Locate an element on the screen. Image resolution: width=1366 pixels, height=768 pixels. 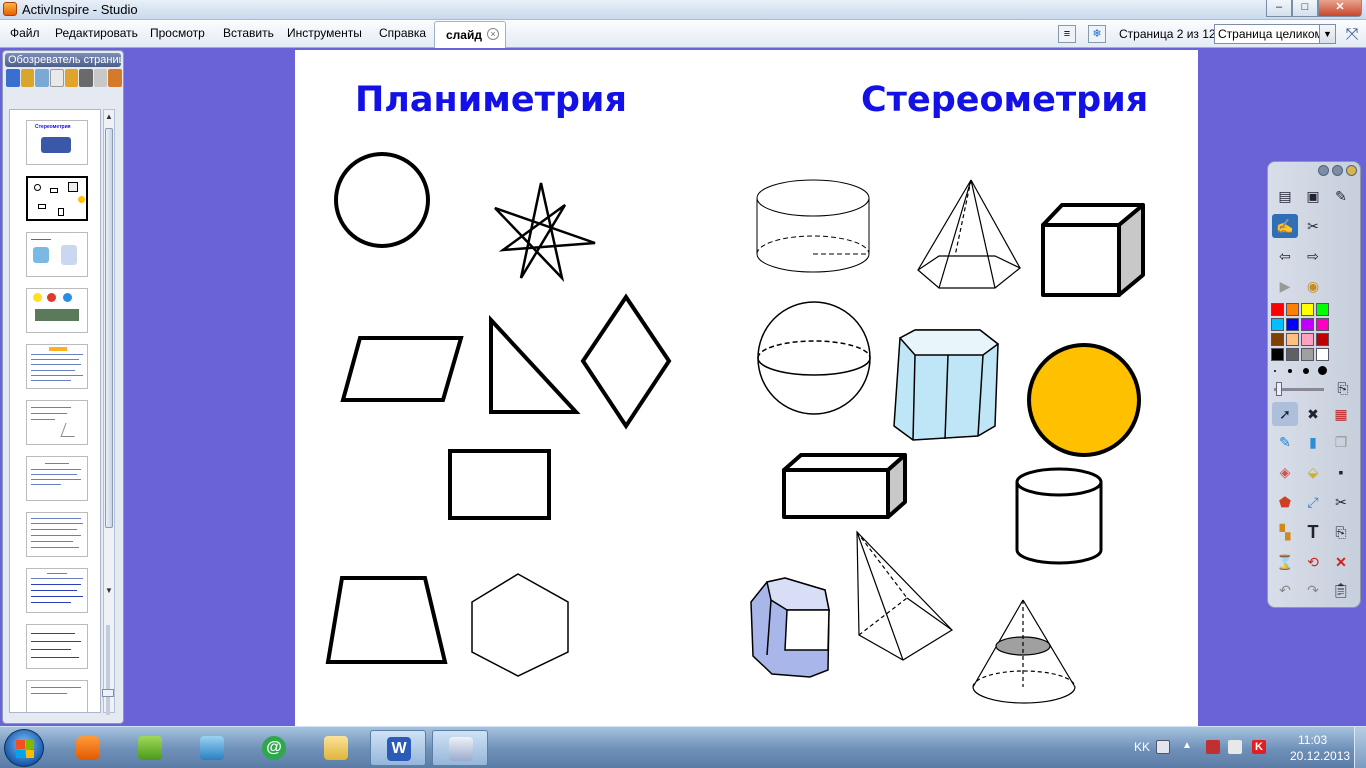
thumbnail-scrollbar: ▲ ▼ is located at coordinates (109, 411).